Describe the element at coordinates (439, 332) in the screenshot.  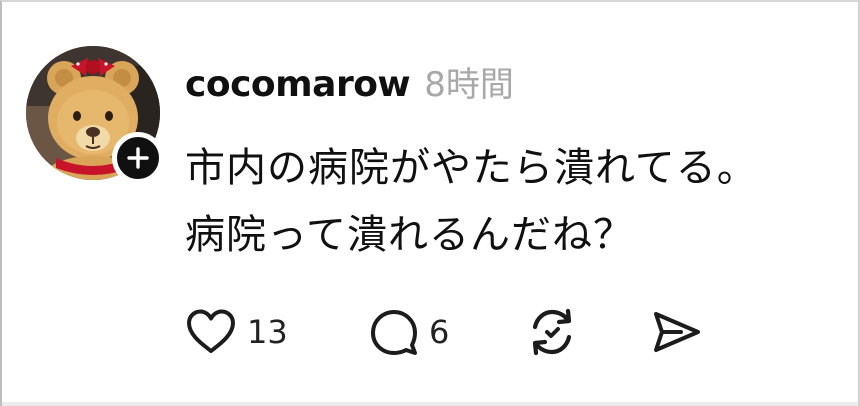
I see `reply-count: 6` at that location.